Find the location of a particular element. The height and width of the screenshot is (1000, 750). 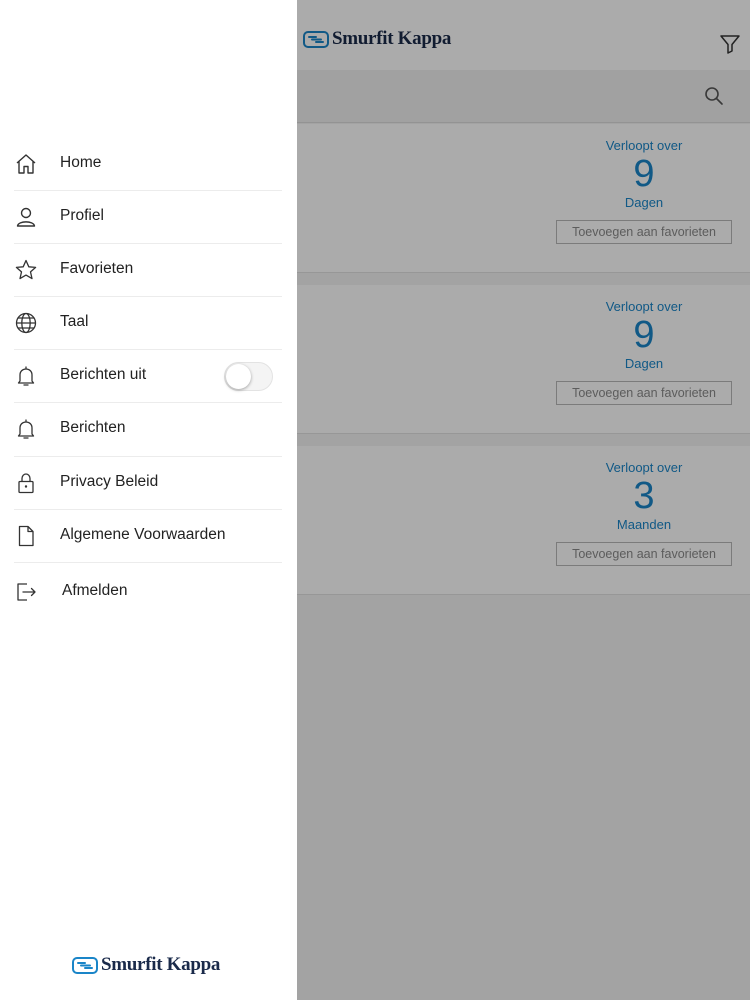

menu-item-language: Taal is located at coordinates (148, 323).